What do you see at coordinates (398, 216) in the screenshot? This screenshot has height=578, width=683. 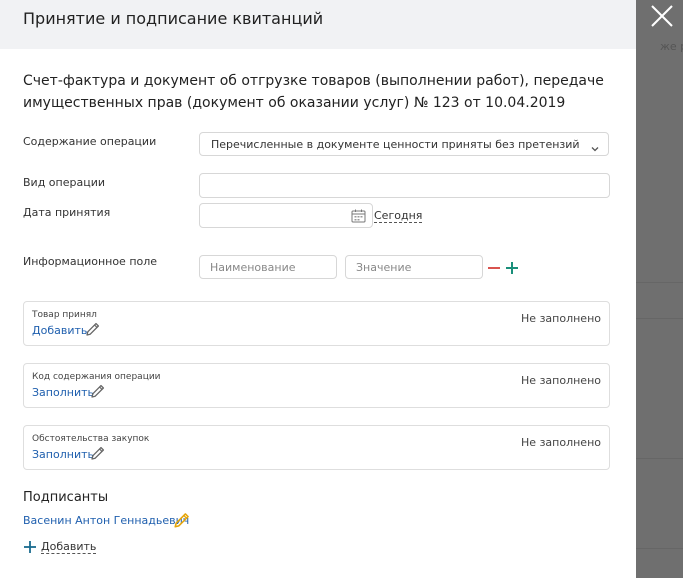 I see `today-link: Сегодня` at bounding box center [398, 216].